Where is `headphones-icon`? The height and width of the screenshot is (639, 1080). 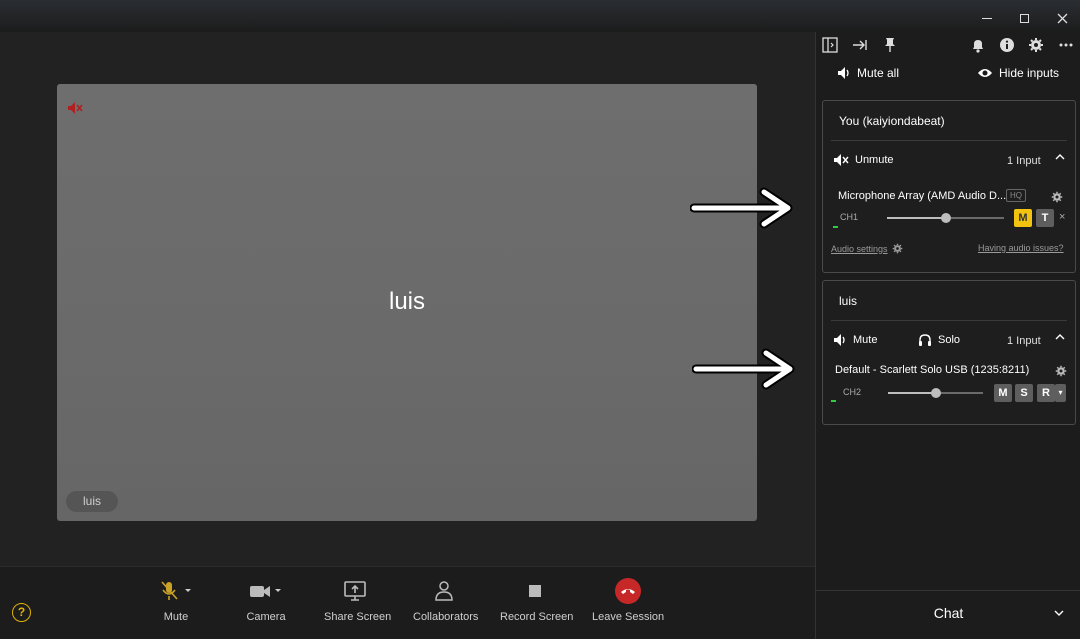
headphones-icon is located at coordinates (925, 340).